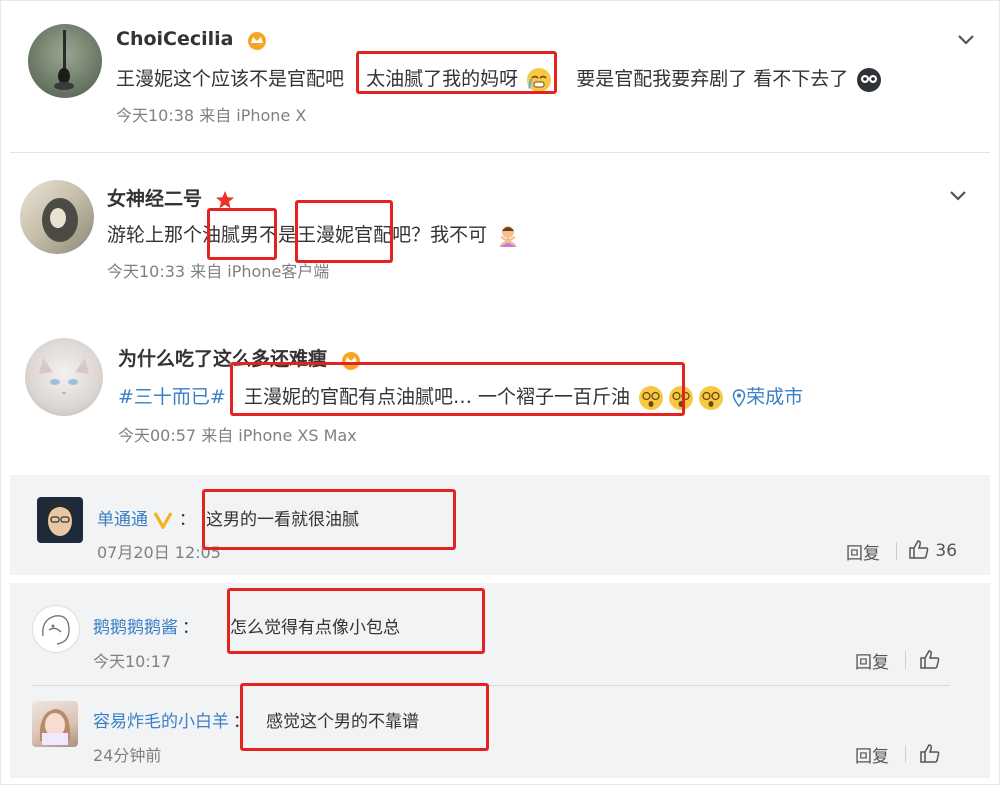  Describe the element at coordinates (154, 199) in the screenshot. I see `username-text: 女神经二号` at that location.